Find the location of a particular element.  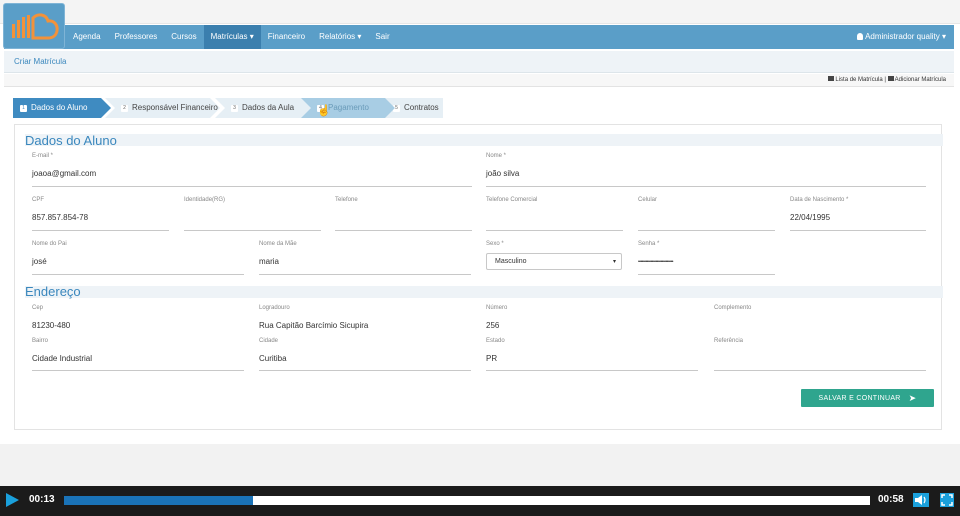

section-title-address: Endereço is located at coordinates (53, 291).